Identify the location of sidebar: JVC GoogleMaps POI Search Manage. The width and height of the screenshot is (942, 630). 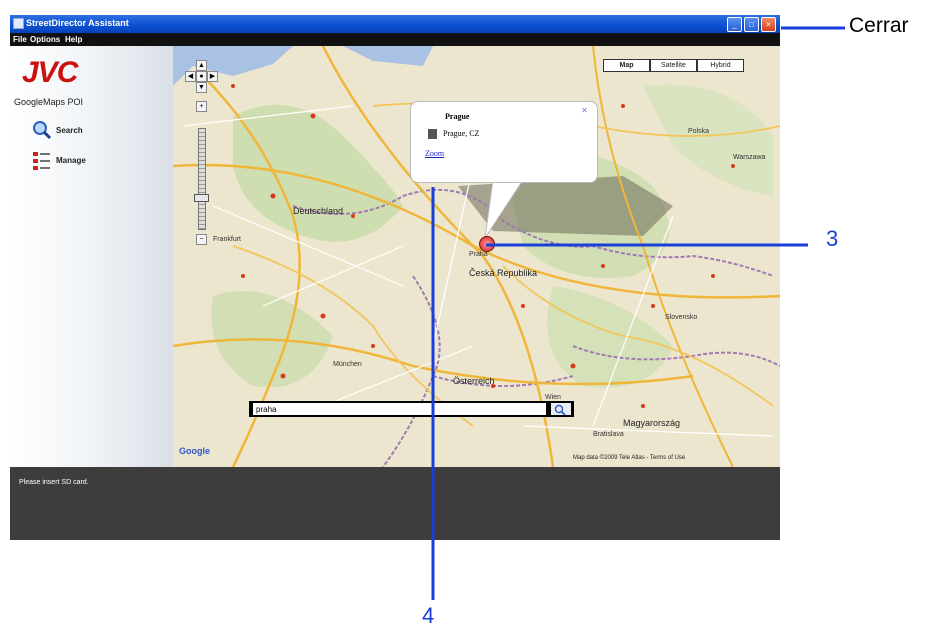
(91, 256).